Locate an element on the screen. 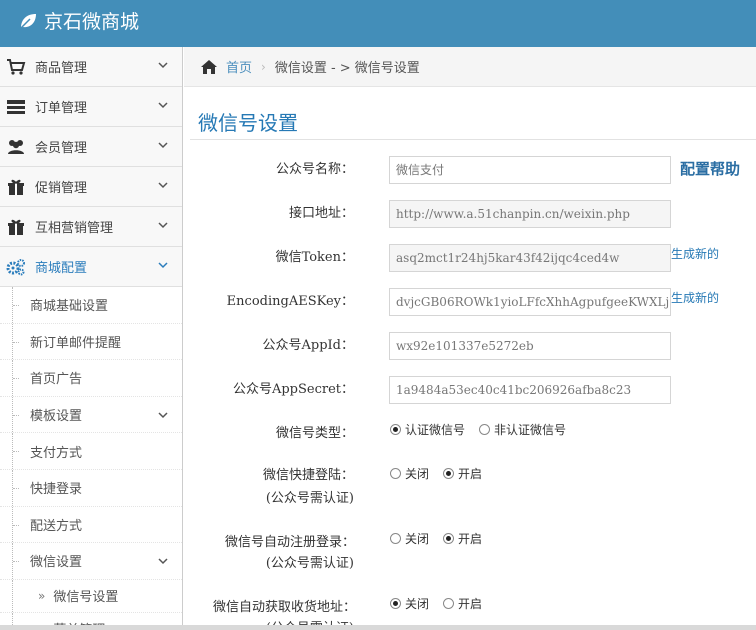  url-label: 接口地址： is located at coordinates (321, 213).